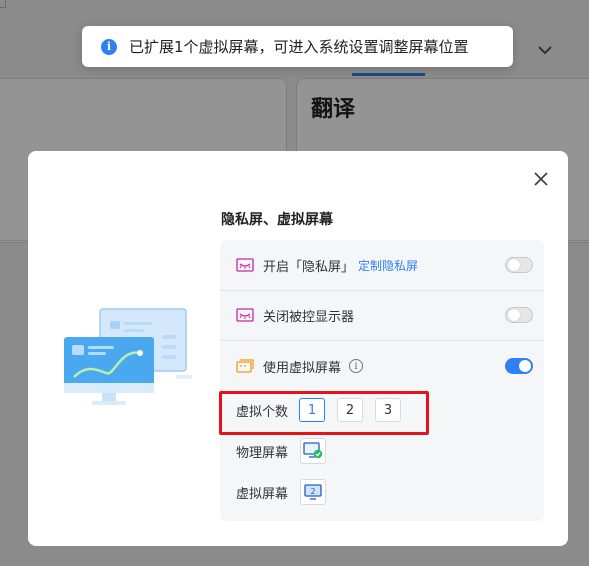 Image resolution: width=589 pixels, height=566 pixels. I want to click on virtual-count-option-1: 1, so click(312, 410).